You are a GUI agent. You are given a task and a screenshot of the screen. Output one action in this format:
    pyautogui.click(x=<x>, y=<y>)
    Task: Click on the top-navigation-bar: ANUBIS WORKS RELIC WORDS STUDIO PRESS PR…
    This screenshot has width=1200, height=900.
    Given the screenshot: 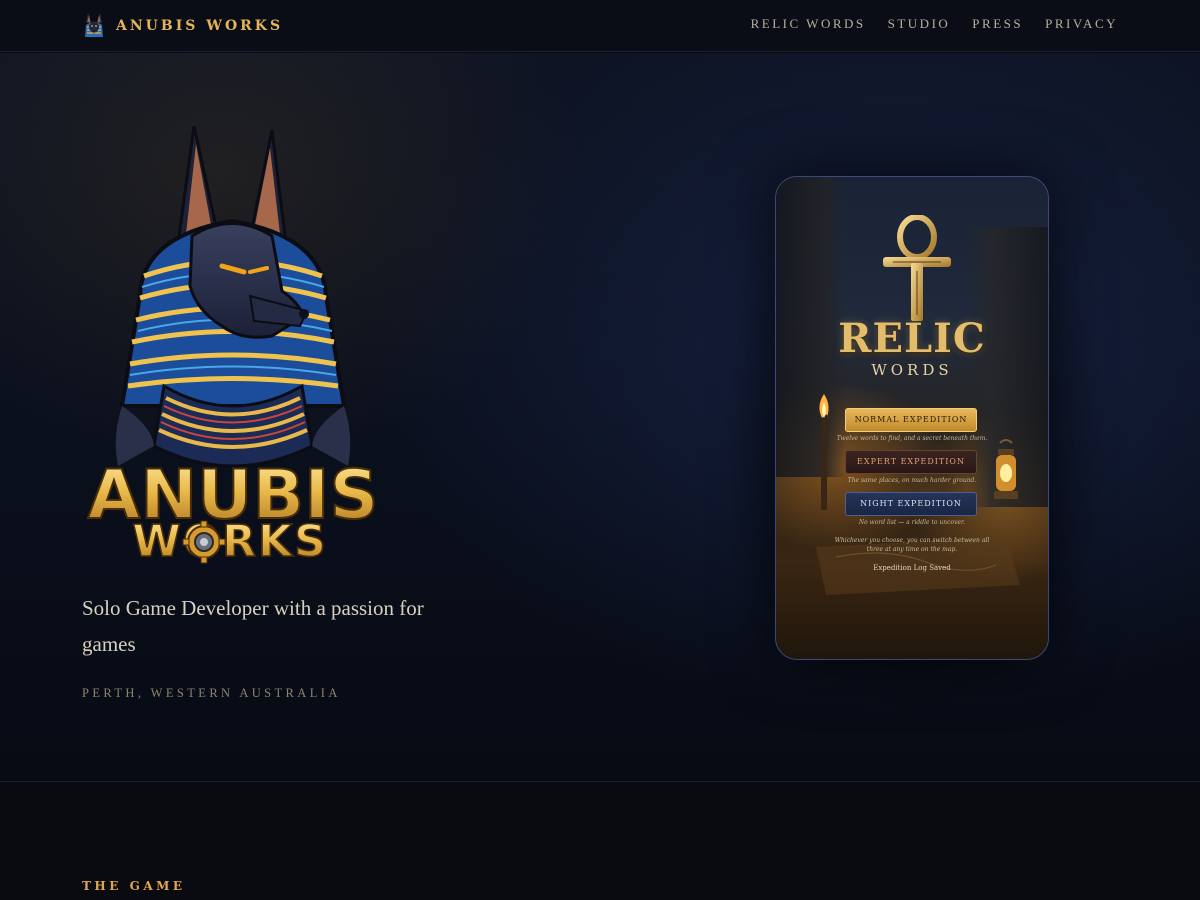 What is the action you would take?
    pyautogui.click(x=600, y=26)
    